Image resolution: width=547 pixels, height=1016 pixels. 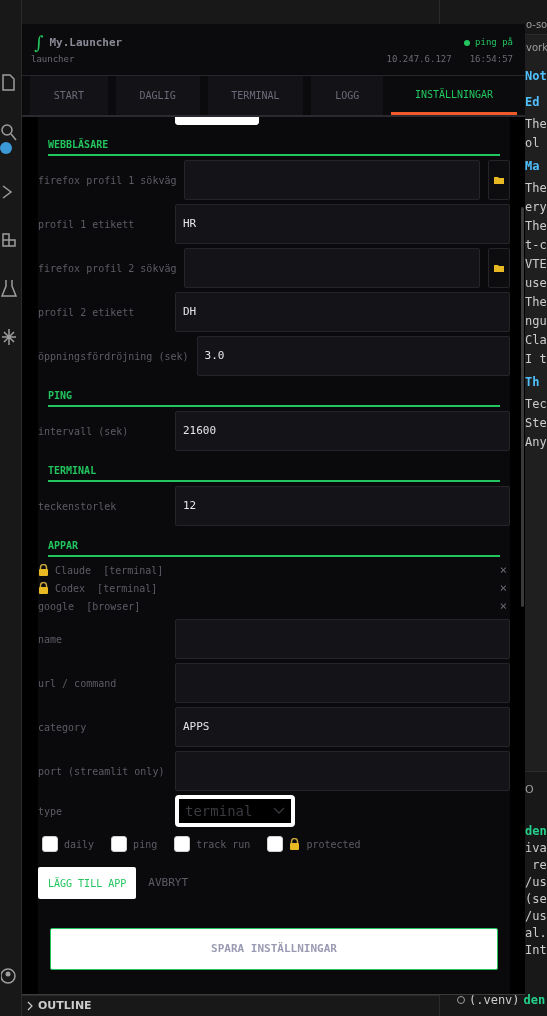 What do you see at coordinates (419, 59) in the screenshot?
I see `ip-address: 10.247.6.127` at bounding box center [419, 59].